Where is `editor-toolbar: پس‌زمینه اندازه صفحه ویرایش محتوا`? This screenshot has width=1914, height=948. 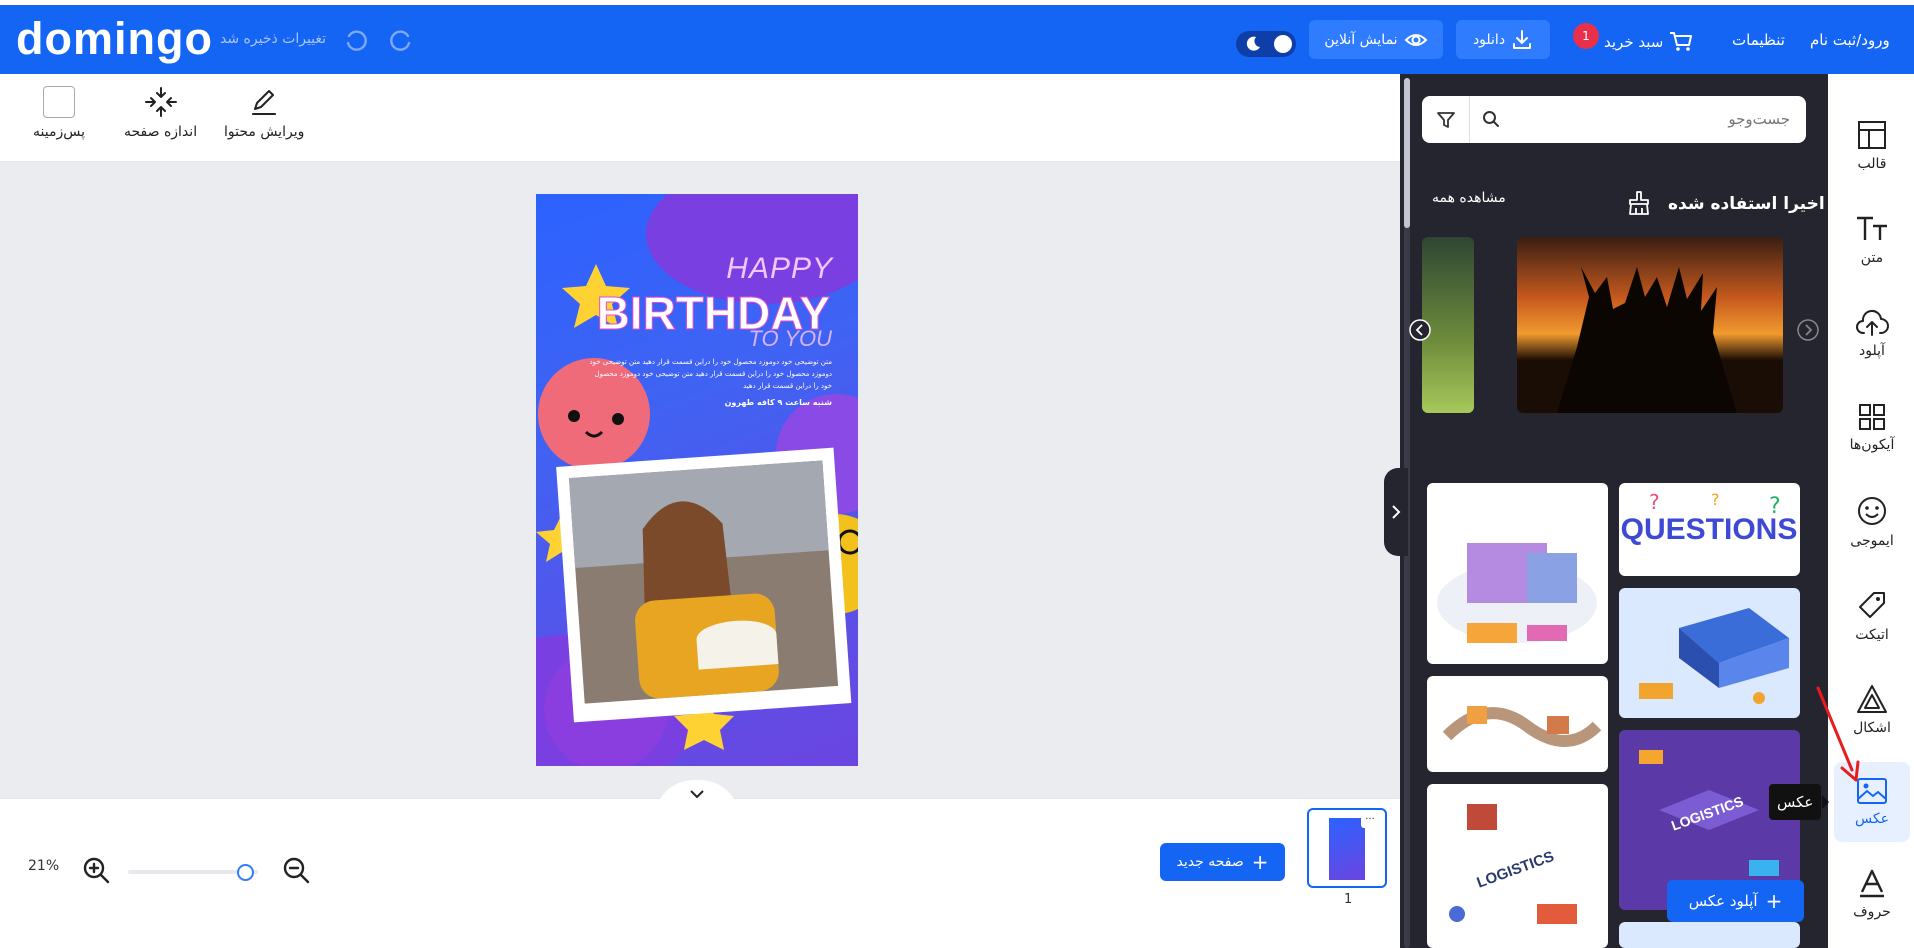
editor-toolbar: پس‌زمینه اندازه صفحه ویرایش محتوا is located at coordinates (700, 118).